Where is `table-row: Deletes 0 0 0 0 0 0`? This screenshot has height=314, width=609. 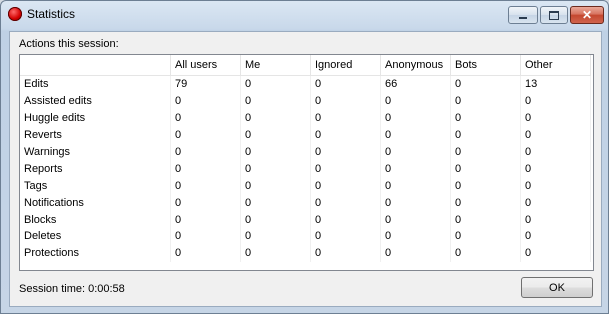 table-row: Deletes 0 0 0 0 0 0 is located at coordinates (305, 236).